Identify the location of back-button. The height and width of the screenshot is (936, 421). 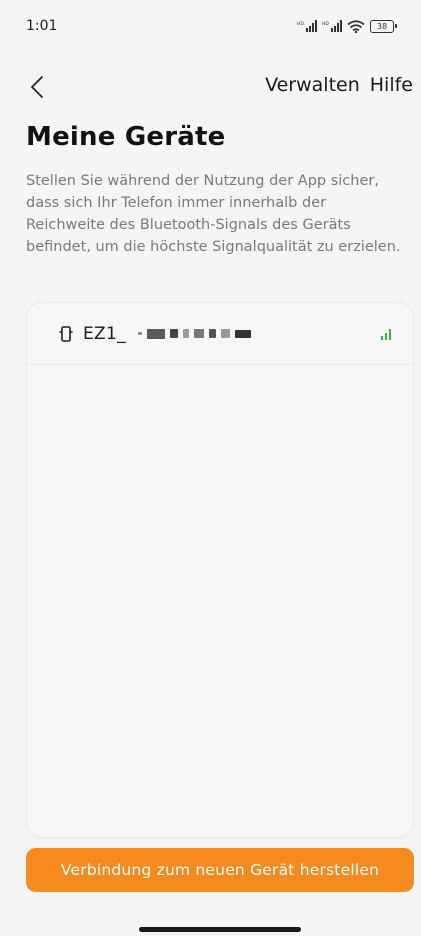
(37, 87).